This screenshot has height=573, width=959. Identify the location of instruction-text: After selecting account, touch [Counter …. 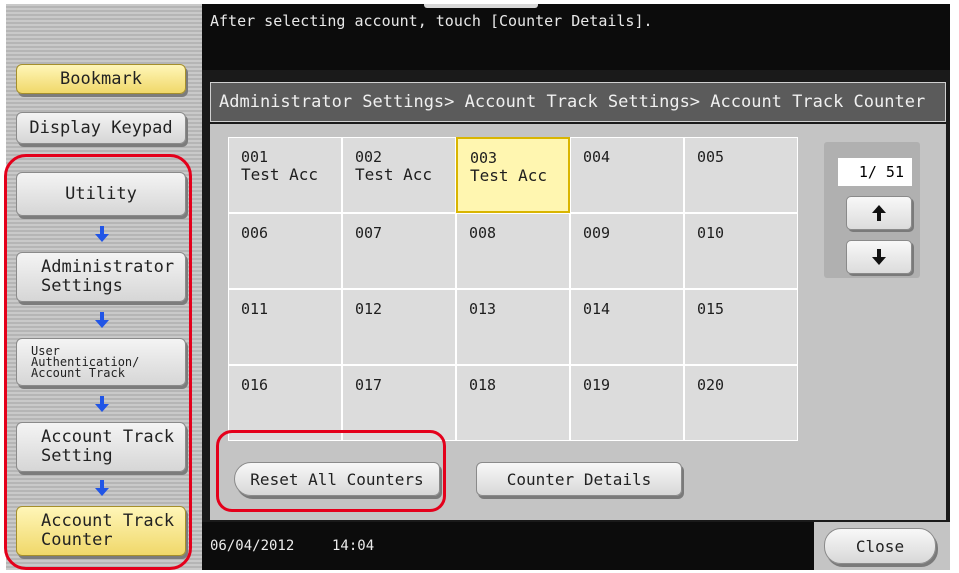
(431, 21).